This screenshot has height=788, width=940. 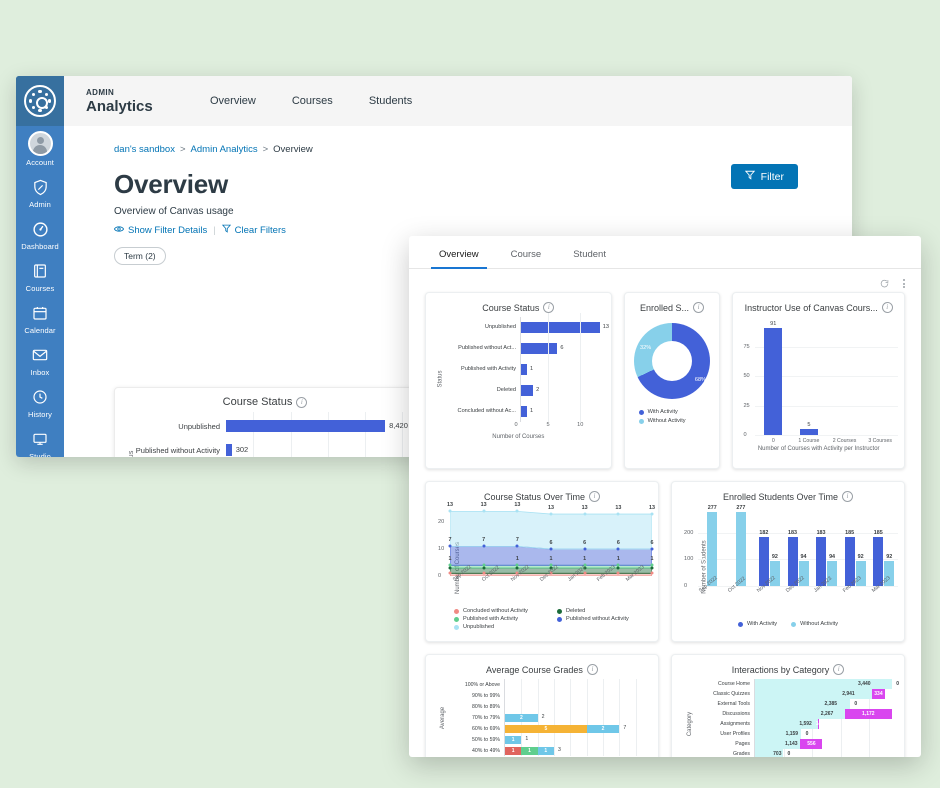 What do you see at coordinates (233, 101) in the screenshot?
I see `nav-tab-overview: Overview` at bounding box center [233, 101].